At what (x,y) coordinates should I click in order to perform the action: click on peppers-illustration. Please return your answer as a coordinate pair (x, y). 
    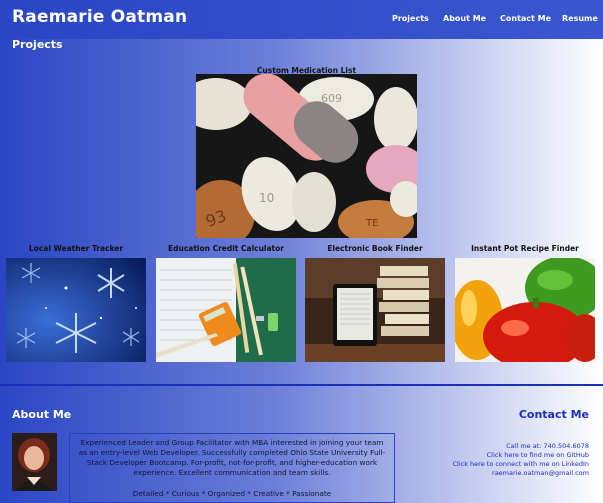
    Looking at the image, I should click on (525, 310).